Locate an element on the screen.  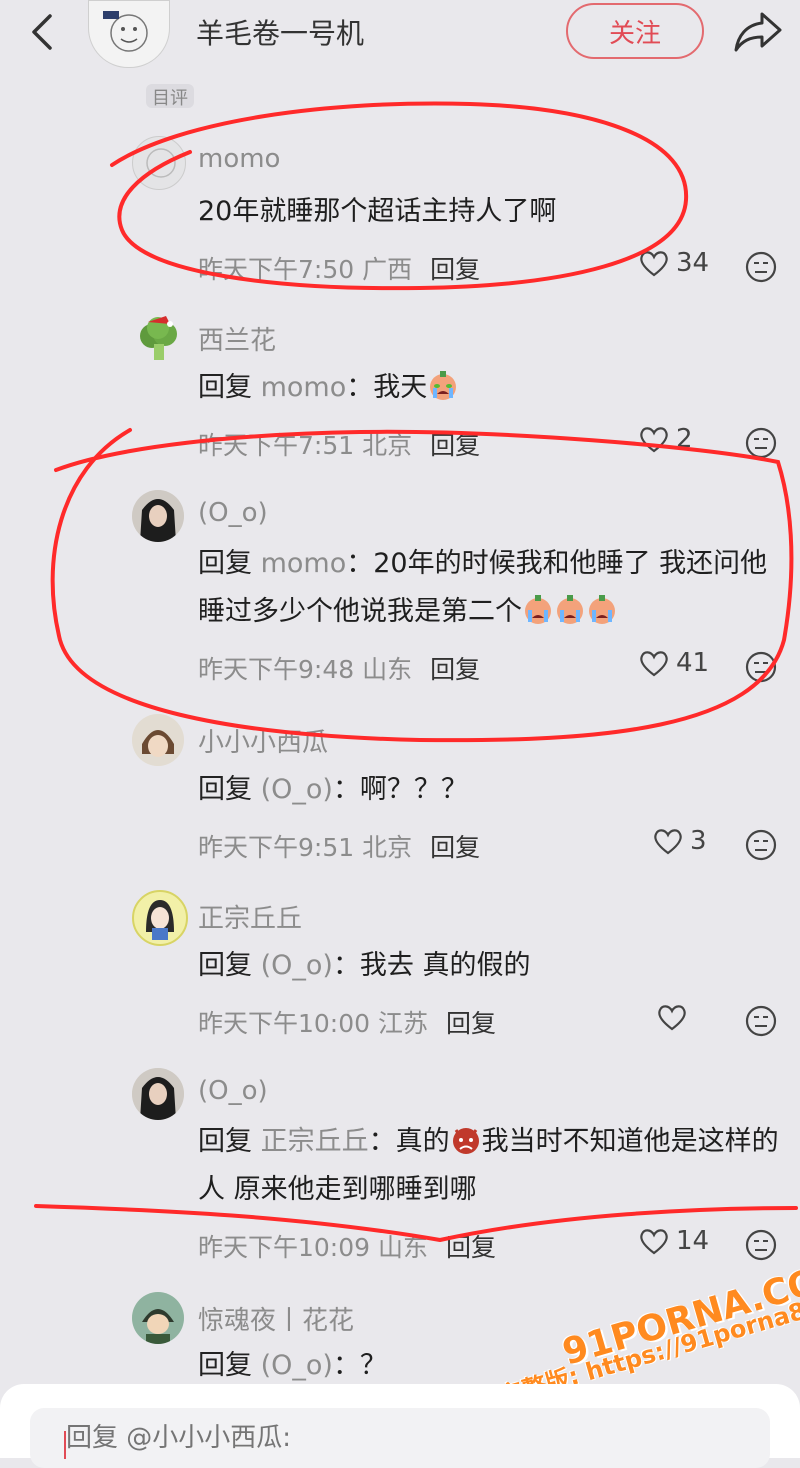
comment-author: 正宗丘丘 is located at coordinates (250, 916).